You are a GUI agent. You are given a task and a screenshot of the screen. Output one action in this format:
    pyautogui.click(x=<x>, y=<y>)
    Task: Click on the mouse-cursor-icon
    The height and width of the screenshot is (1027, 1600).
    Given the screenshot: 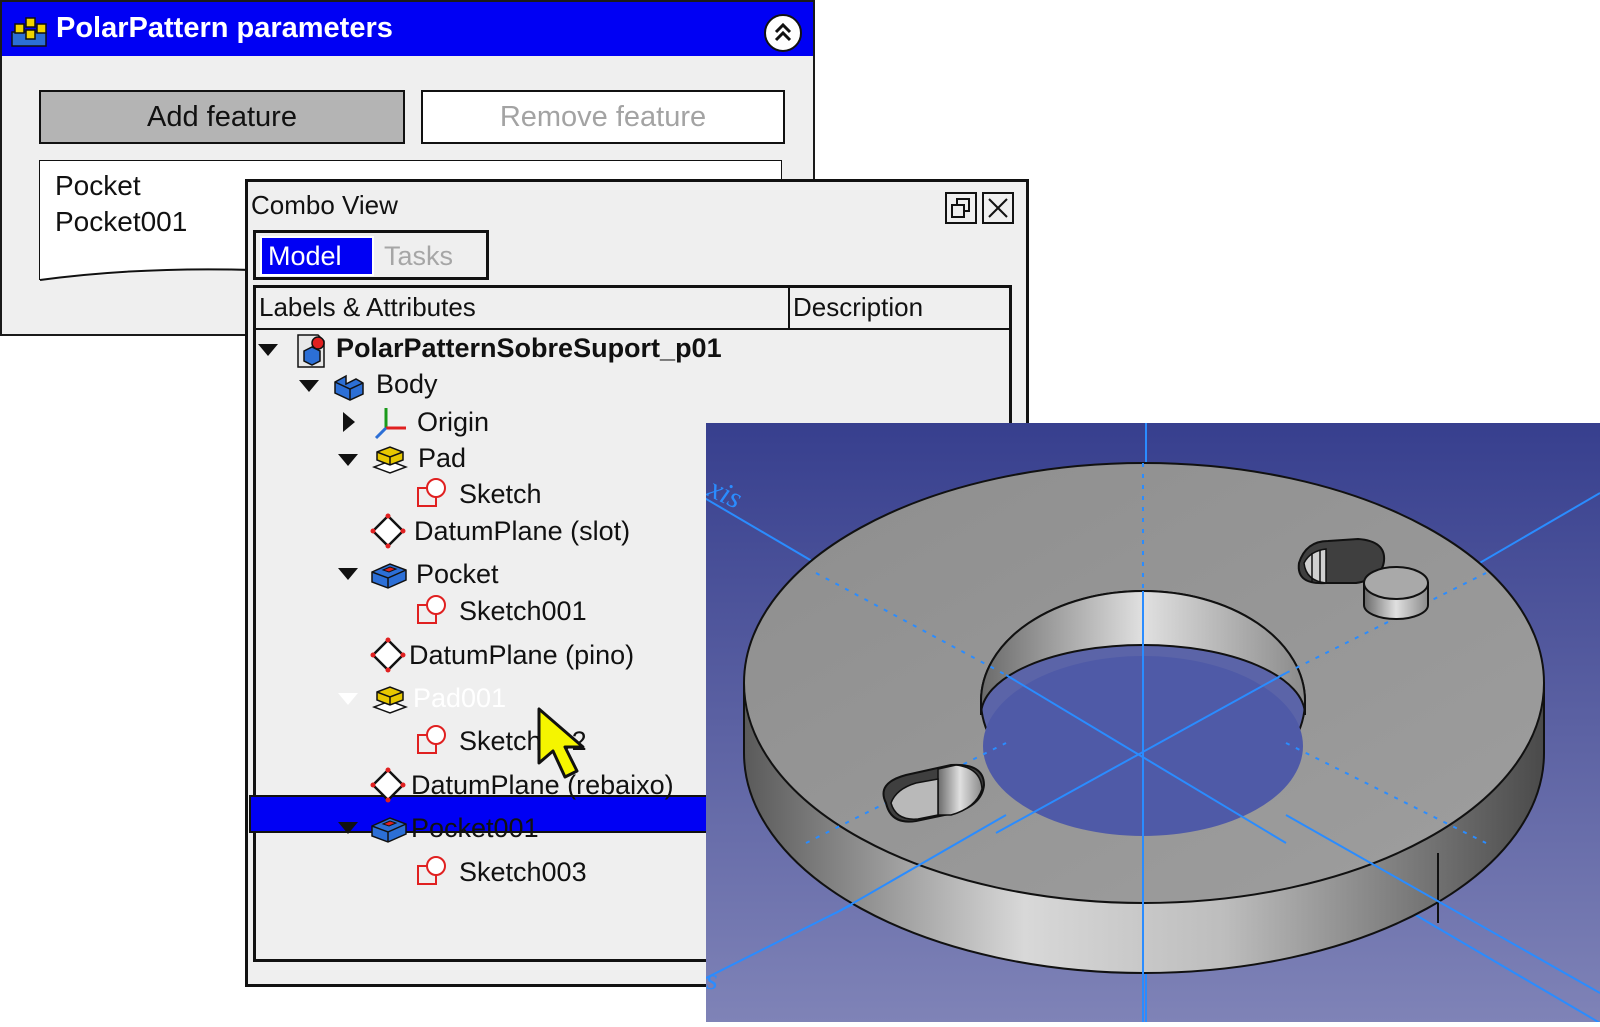 What is the action you would take?
    pyautogui.click(x=565, y=747)
    